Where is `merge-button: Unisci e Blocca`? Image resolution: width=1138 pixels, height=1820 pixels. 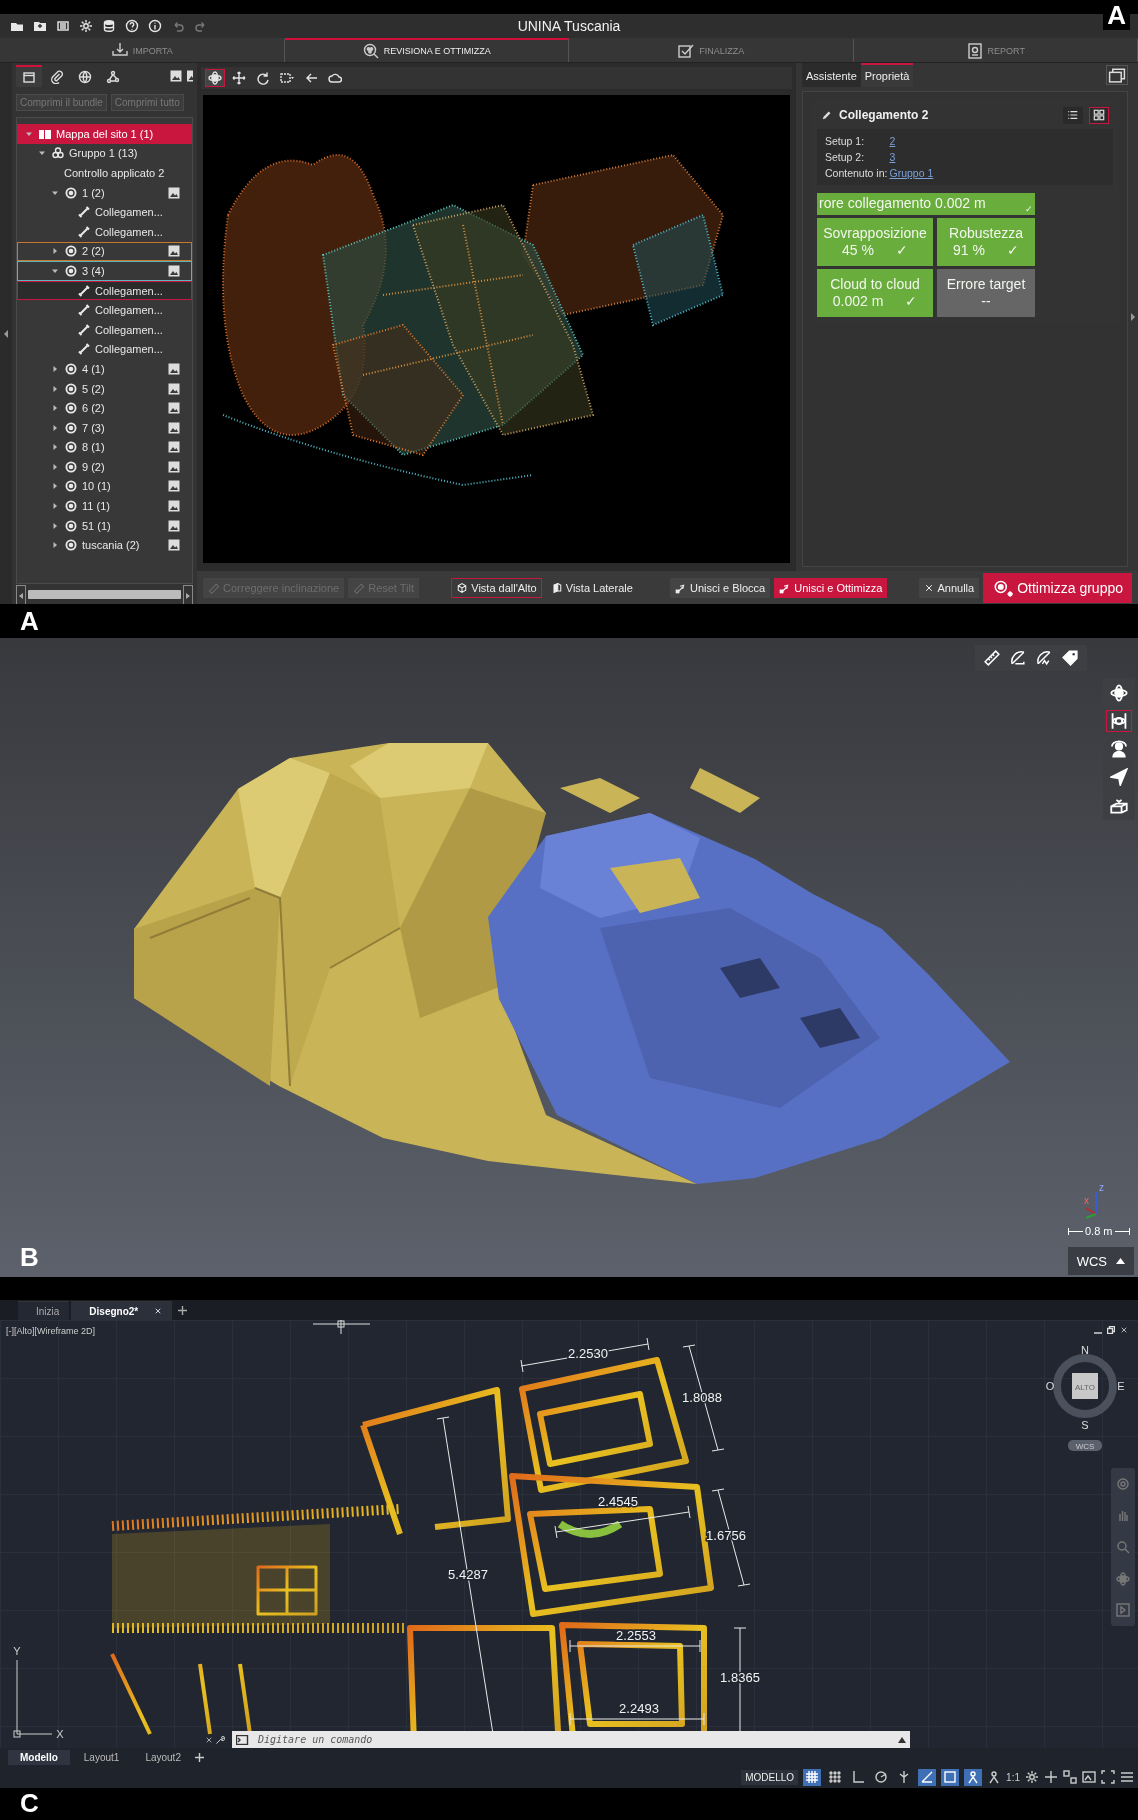 merge-button: Unisci e Blocca is located at coordinates (720, 588).